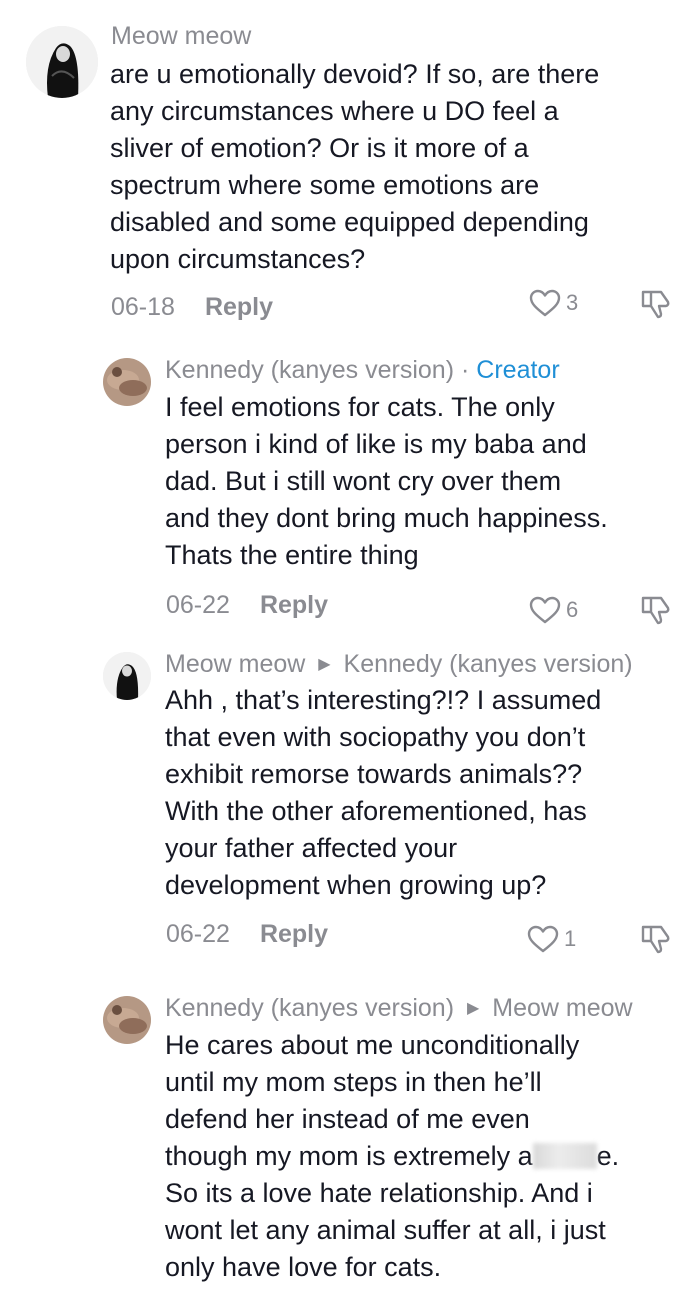  I want to click on comment-line: dad. But i still wont cry over them, so click(363, 481).